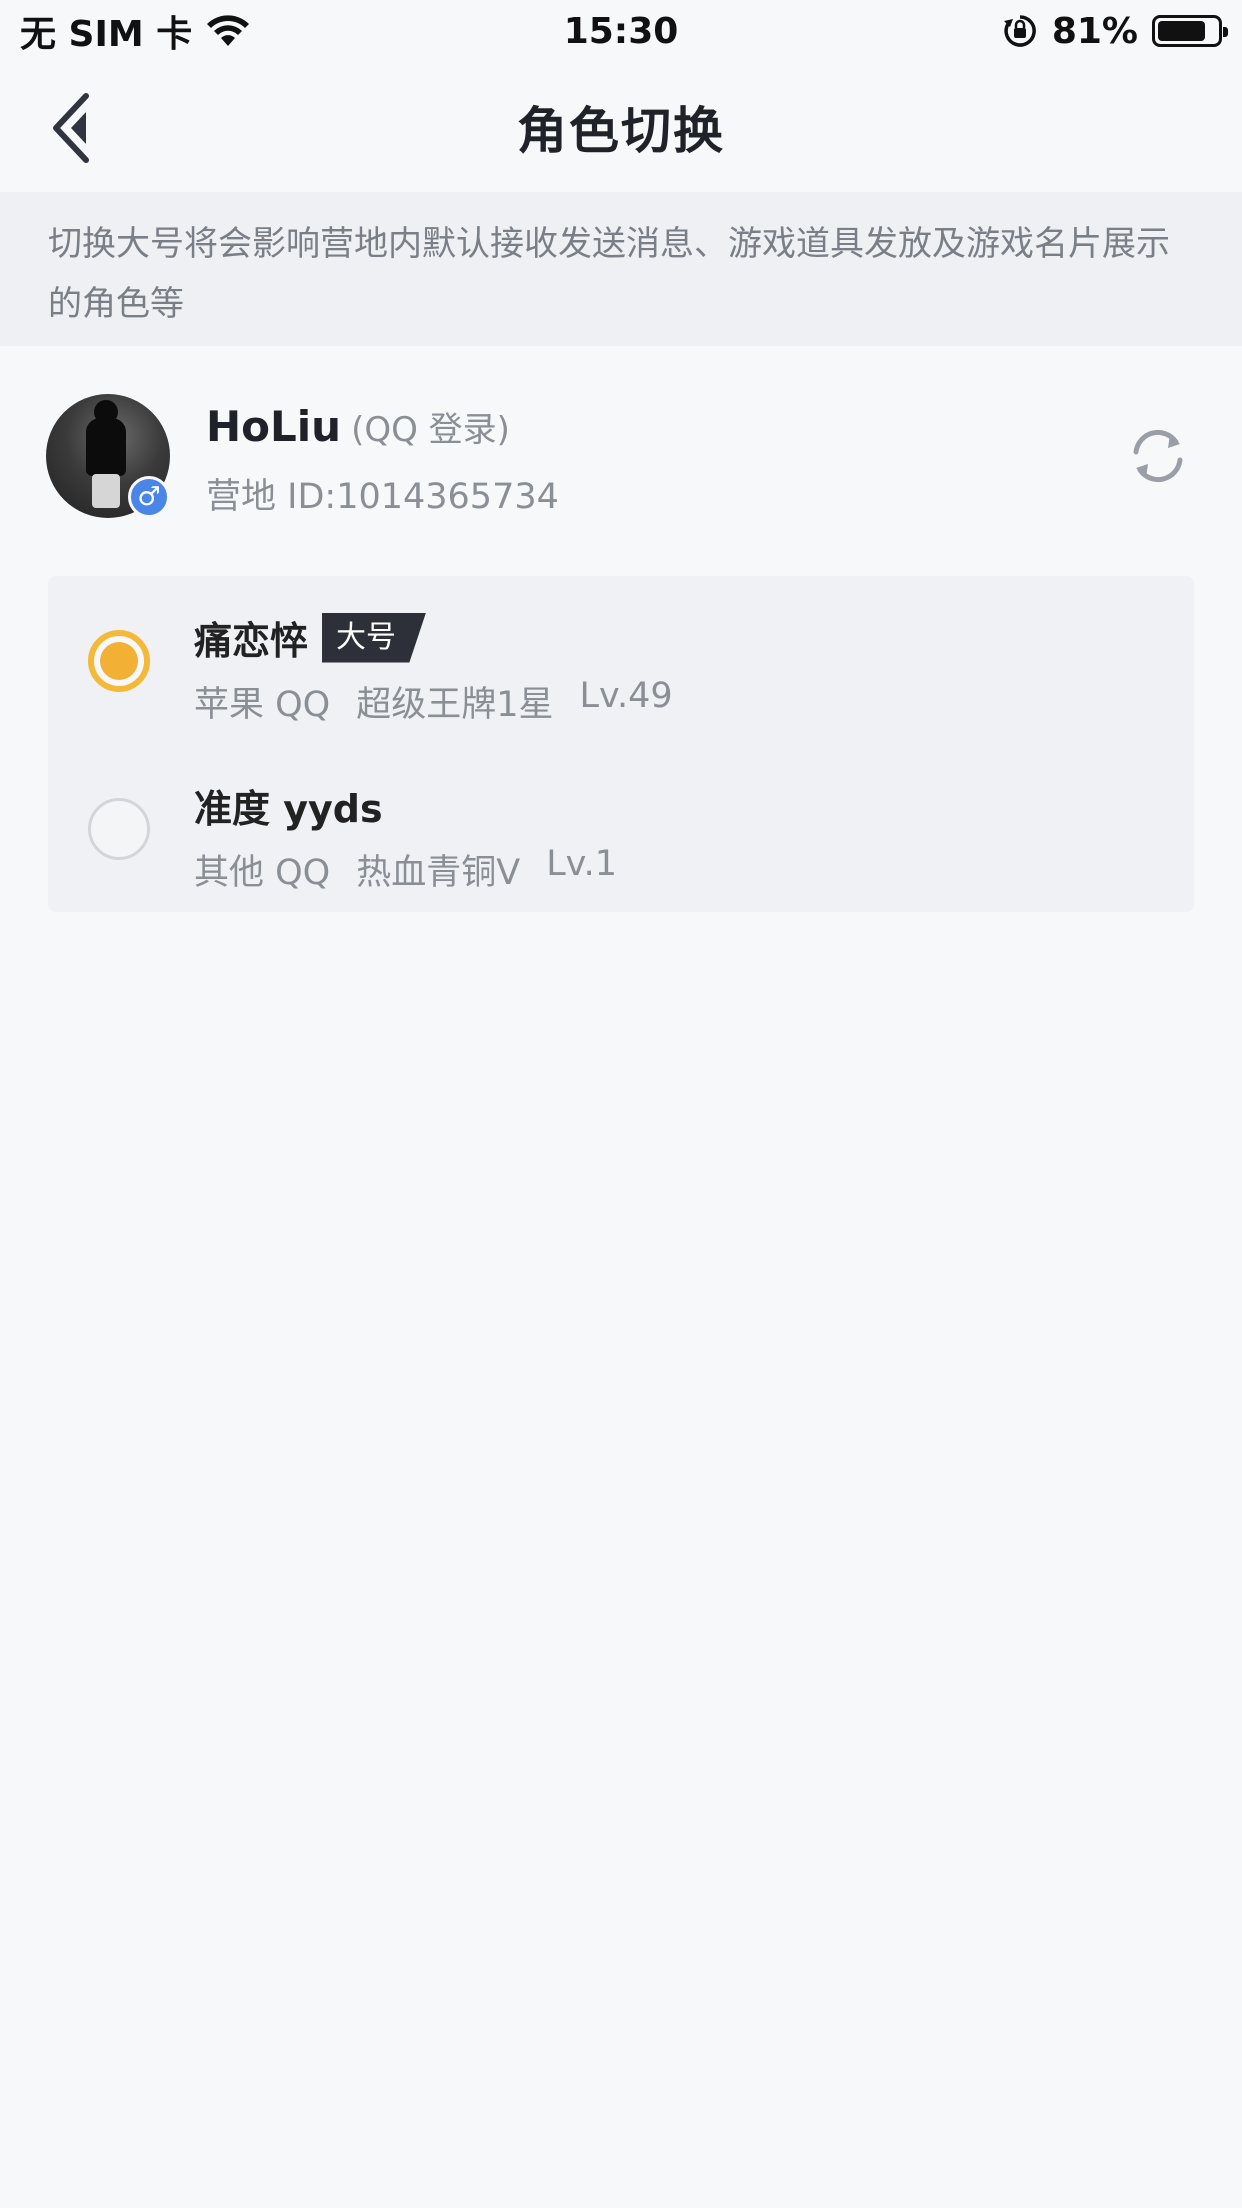 The image size is (1242, 2208). What do you see at coordinates (621, 828) in the screenshot?
I see `role-item: 准度 yyds 其他 QQ 热血青铜Ⅴ Lv.1` at bounding box center [621, 828].